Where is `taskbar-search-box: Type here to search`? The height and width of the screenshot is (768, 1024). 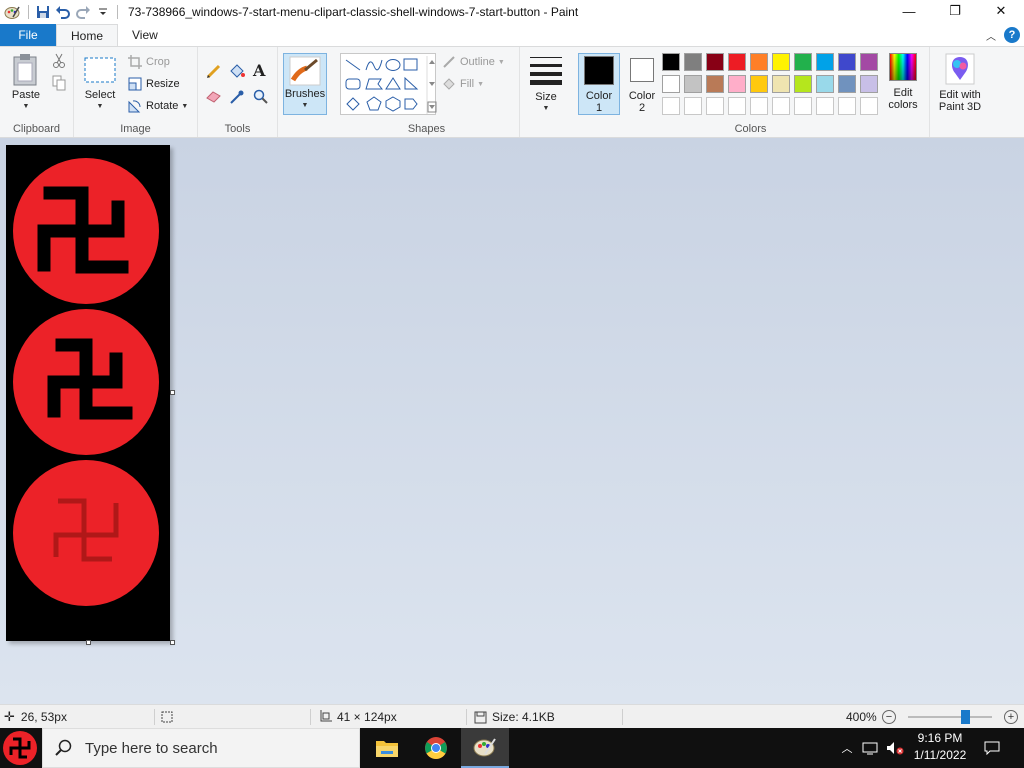
taskbar-search-box: Type here to search is located at coordinates (201, 748).